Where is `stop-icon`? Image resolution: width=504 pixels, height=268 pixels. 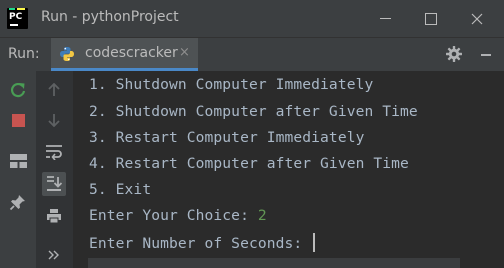
stop-icon is located at coordinates (18, 120).